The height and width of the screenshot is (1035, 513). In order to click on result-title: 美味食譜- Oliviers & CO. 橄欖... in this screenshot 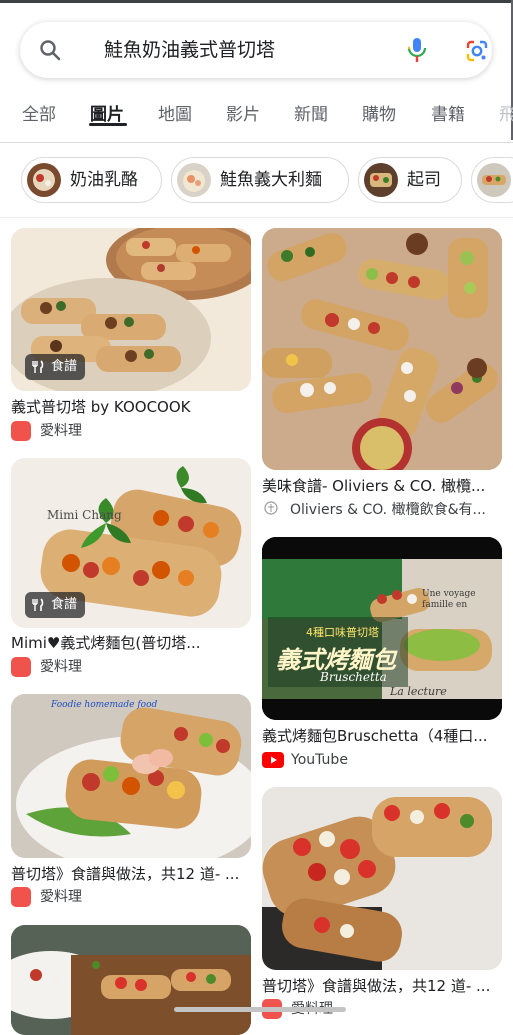, I will do `click(382, 486)`.